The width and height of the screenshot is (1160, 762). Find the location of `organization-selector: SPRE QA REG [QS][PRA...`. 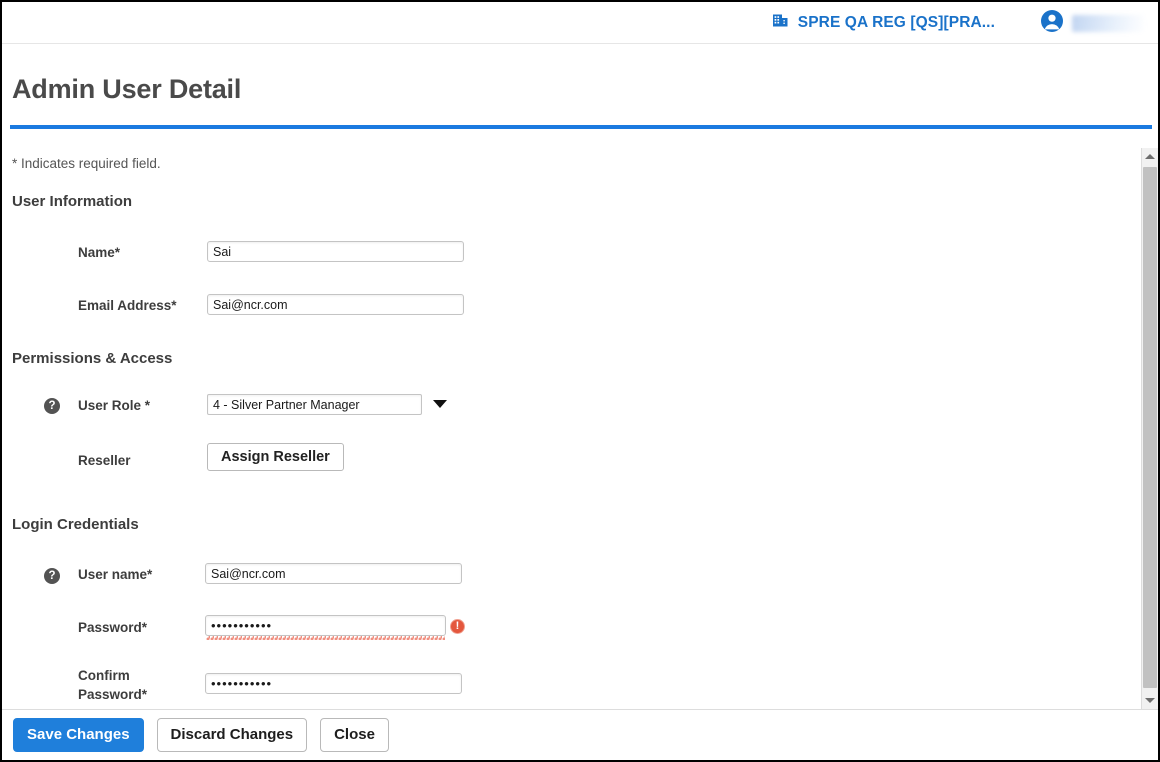

organization-selector: SPRE QA REG [QS][PRA... is located at coordinates (883, 23).